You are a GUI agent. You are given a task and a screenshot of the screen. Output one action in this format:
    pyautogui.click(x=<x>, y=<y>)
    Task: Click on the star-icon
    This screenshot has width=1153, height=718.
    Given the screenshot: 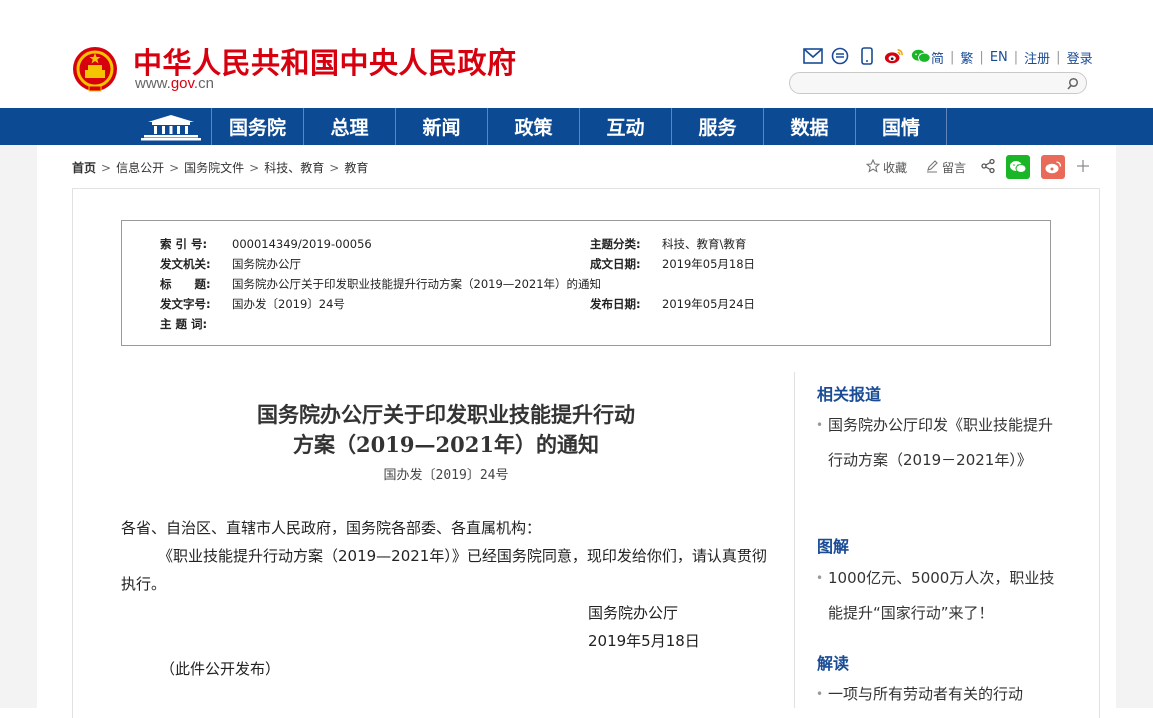 What is the action you would take?
    pyautogui.click(x=873, y=167)
    